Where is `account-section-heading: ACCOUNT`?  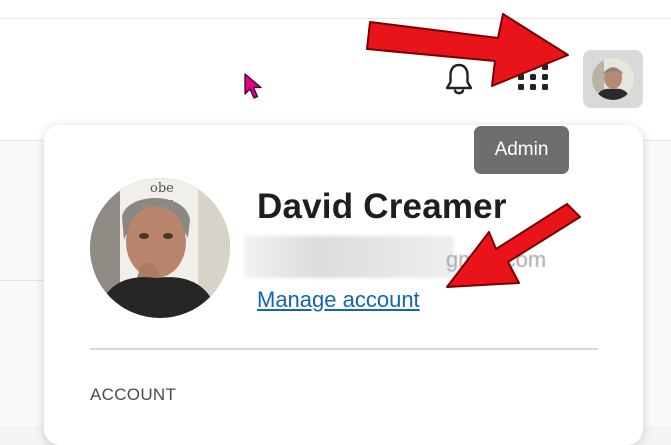 account-section-heading: ACCOUNT is located at coordinates (133, 394).